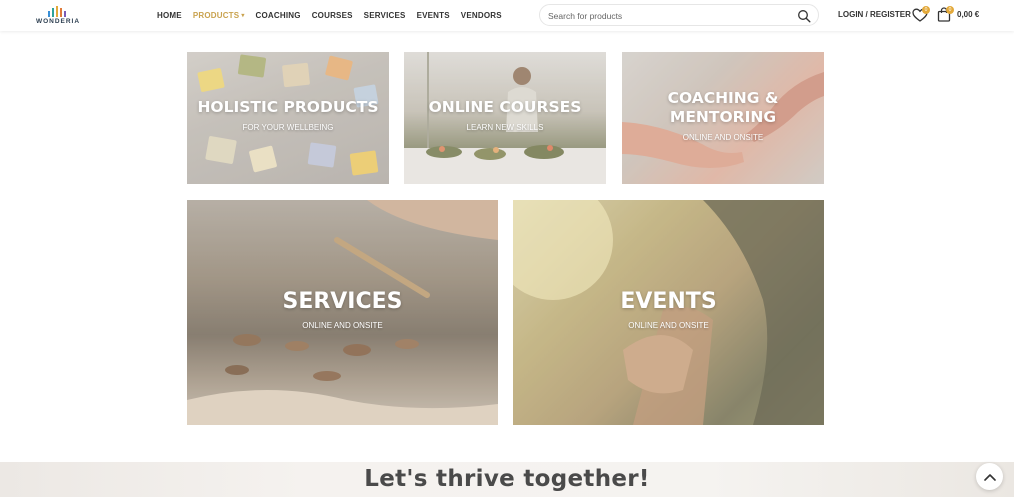  What do you see at coordinates (57, 11) in the screenshot?
I see `logo-icon` at bounding box center [57, 11].